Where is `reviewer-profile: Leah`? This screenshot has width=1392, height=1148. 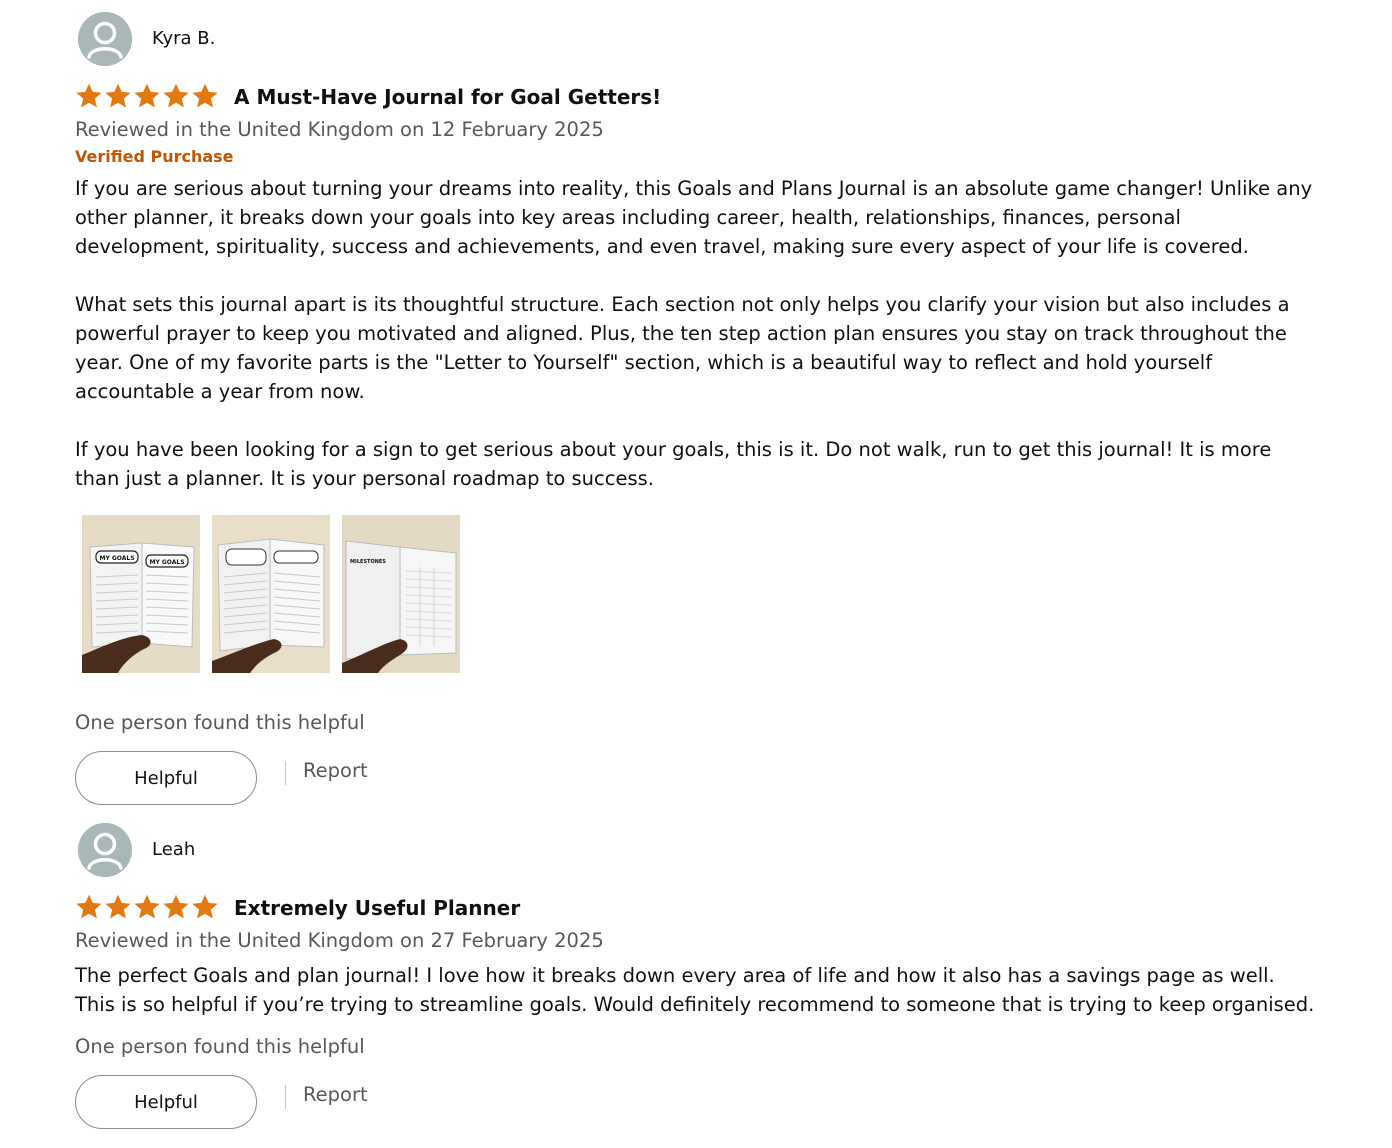
reviewer-profile: Leah is located at coordinates (695, 853).